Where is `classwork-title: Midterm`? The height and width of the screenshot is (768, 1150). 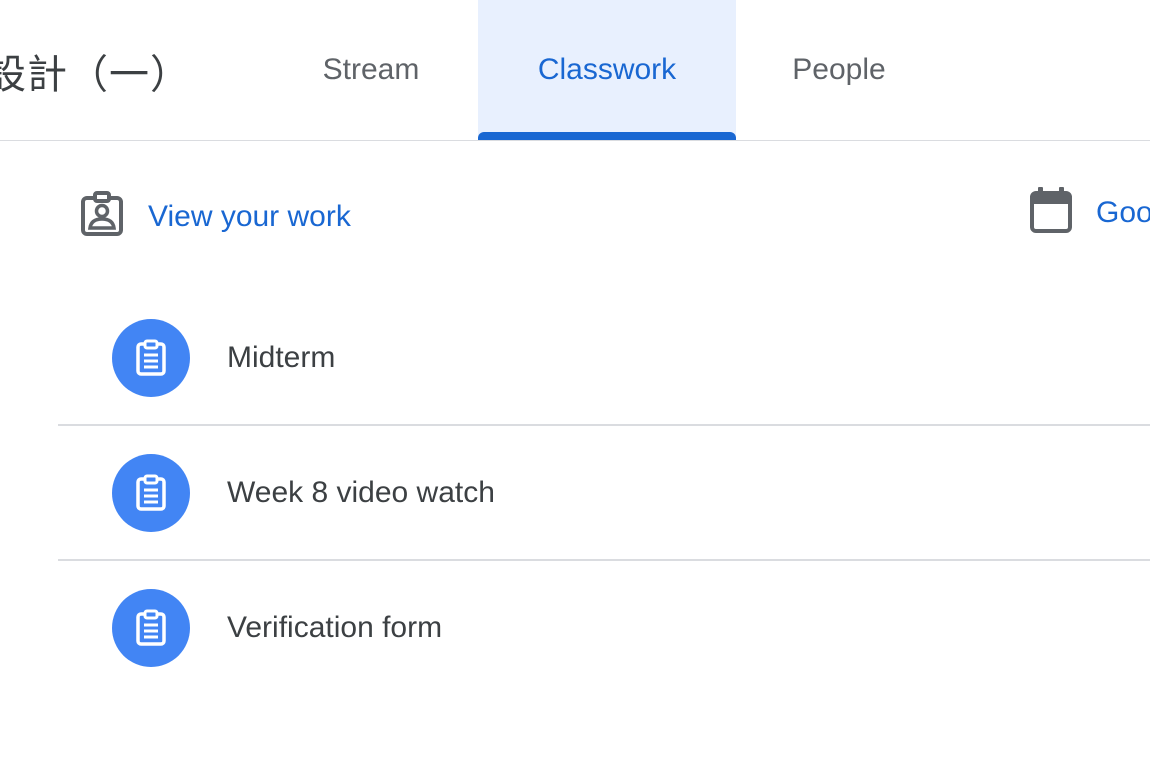
classwork-title: Midterm is located at coordinates (281, 357).